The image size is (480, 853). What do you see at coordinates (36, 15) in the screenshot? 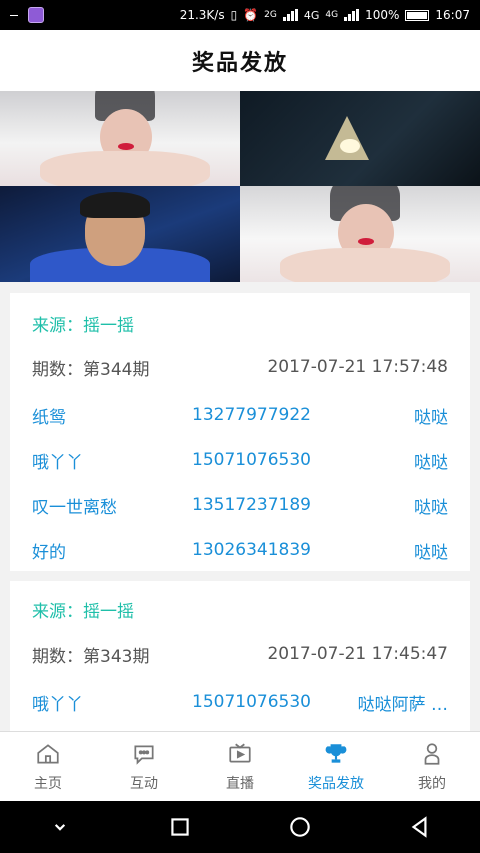
I see `app-notification-icon` at bounding box center [36, 15].